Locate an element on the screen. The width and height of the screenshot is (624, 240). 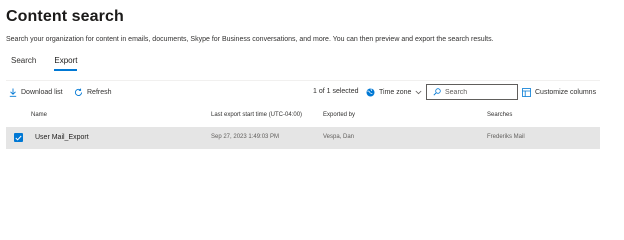
column-header-last-export: Last export start time (UTC-04:00) is located at coordinates (256, 115).